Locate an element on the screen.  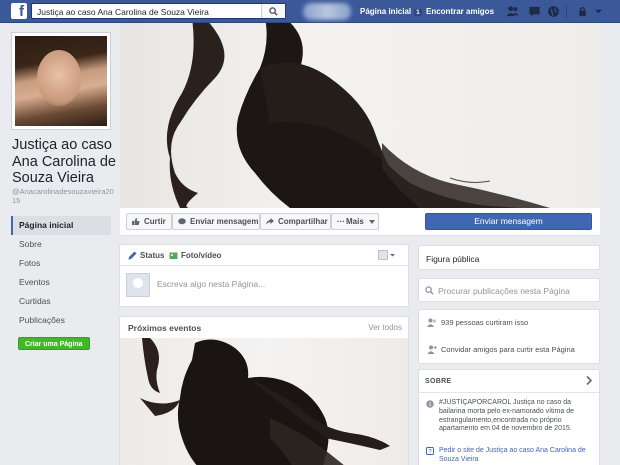
page-posts-search-input: Procurar publicações nesta Página is located at coordinates (504, 291).